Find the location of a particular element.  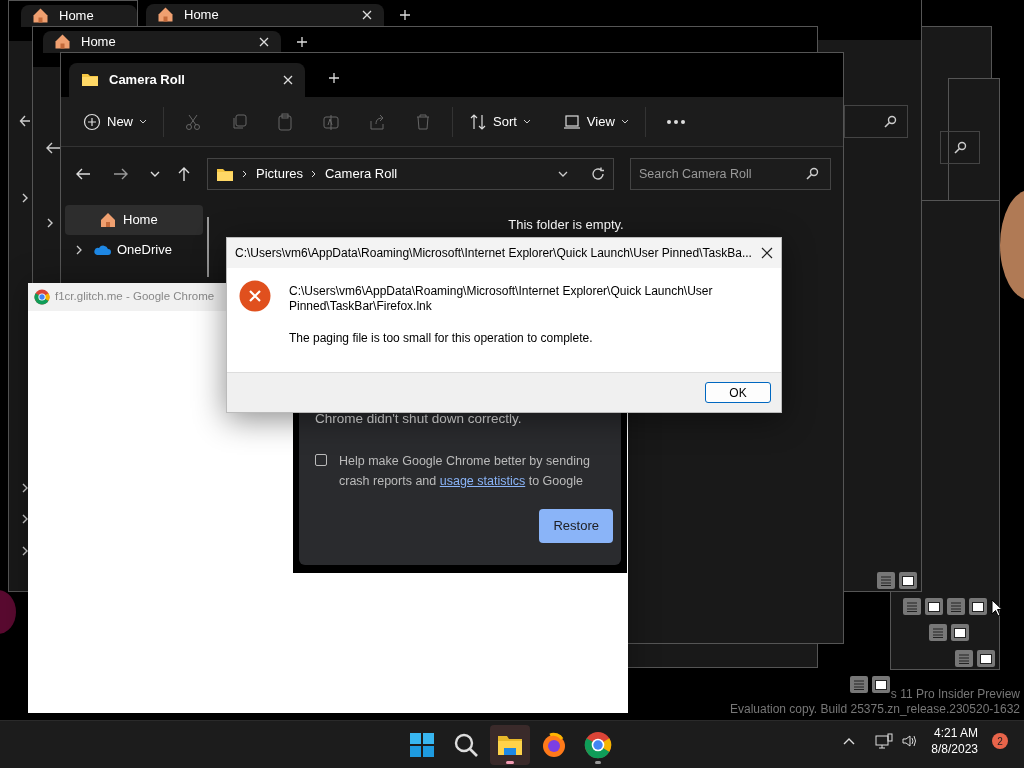

breadcrumb-item: Camera Roll is located at coordinates (361, 174).